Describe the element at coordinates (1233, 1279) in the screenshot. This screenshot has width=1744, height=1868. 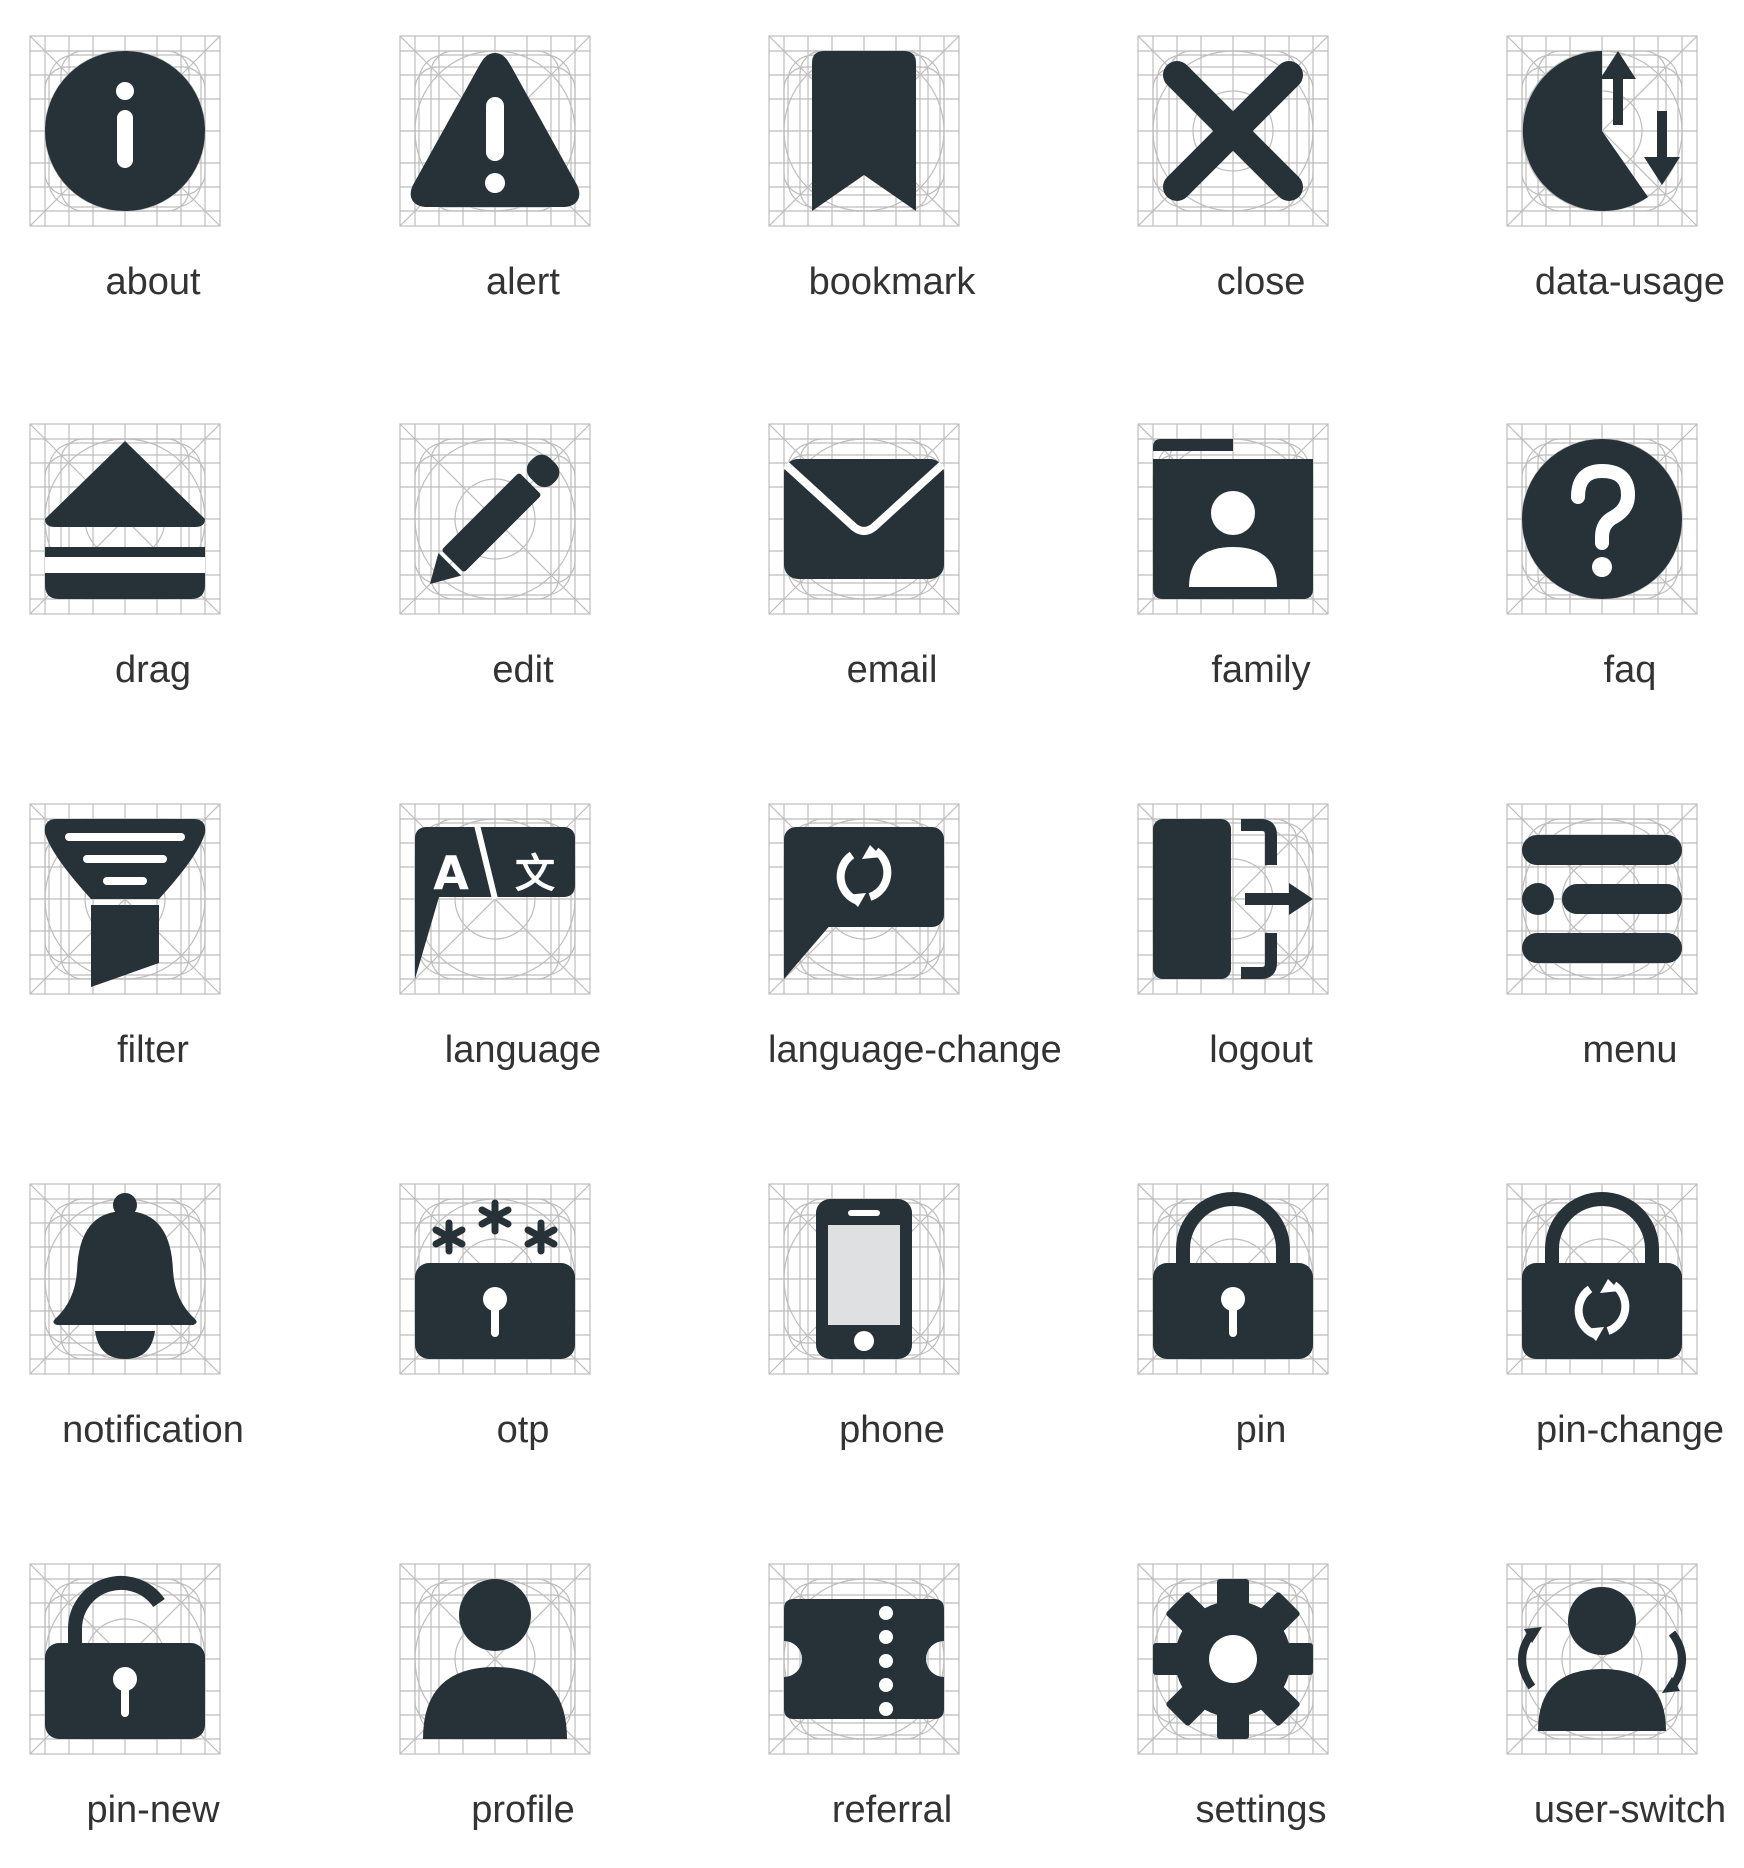
I see `pin-icon` at that location.